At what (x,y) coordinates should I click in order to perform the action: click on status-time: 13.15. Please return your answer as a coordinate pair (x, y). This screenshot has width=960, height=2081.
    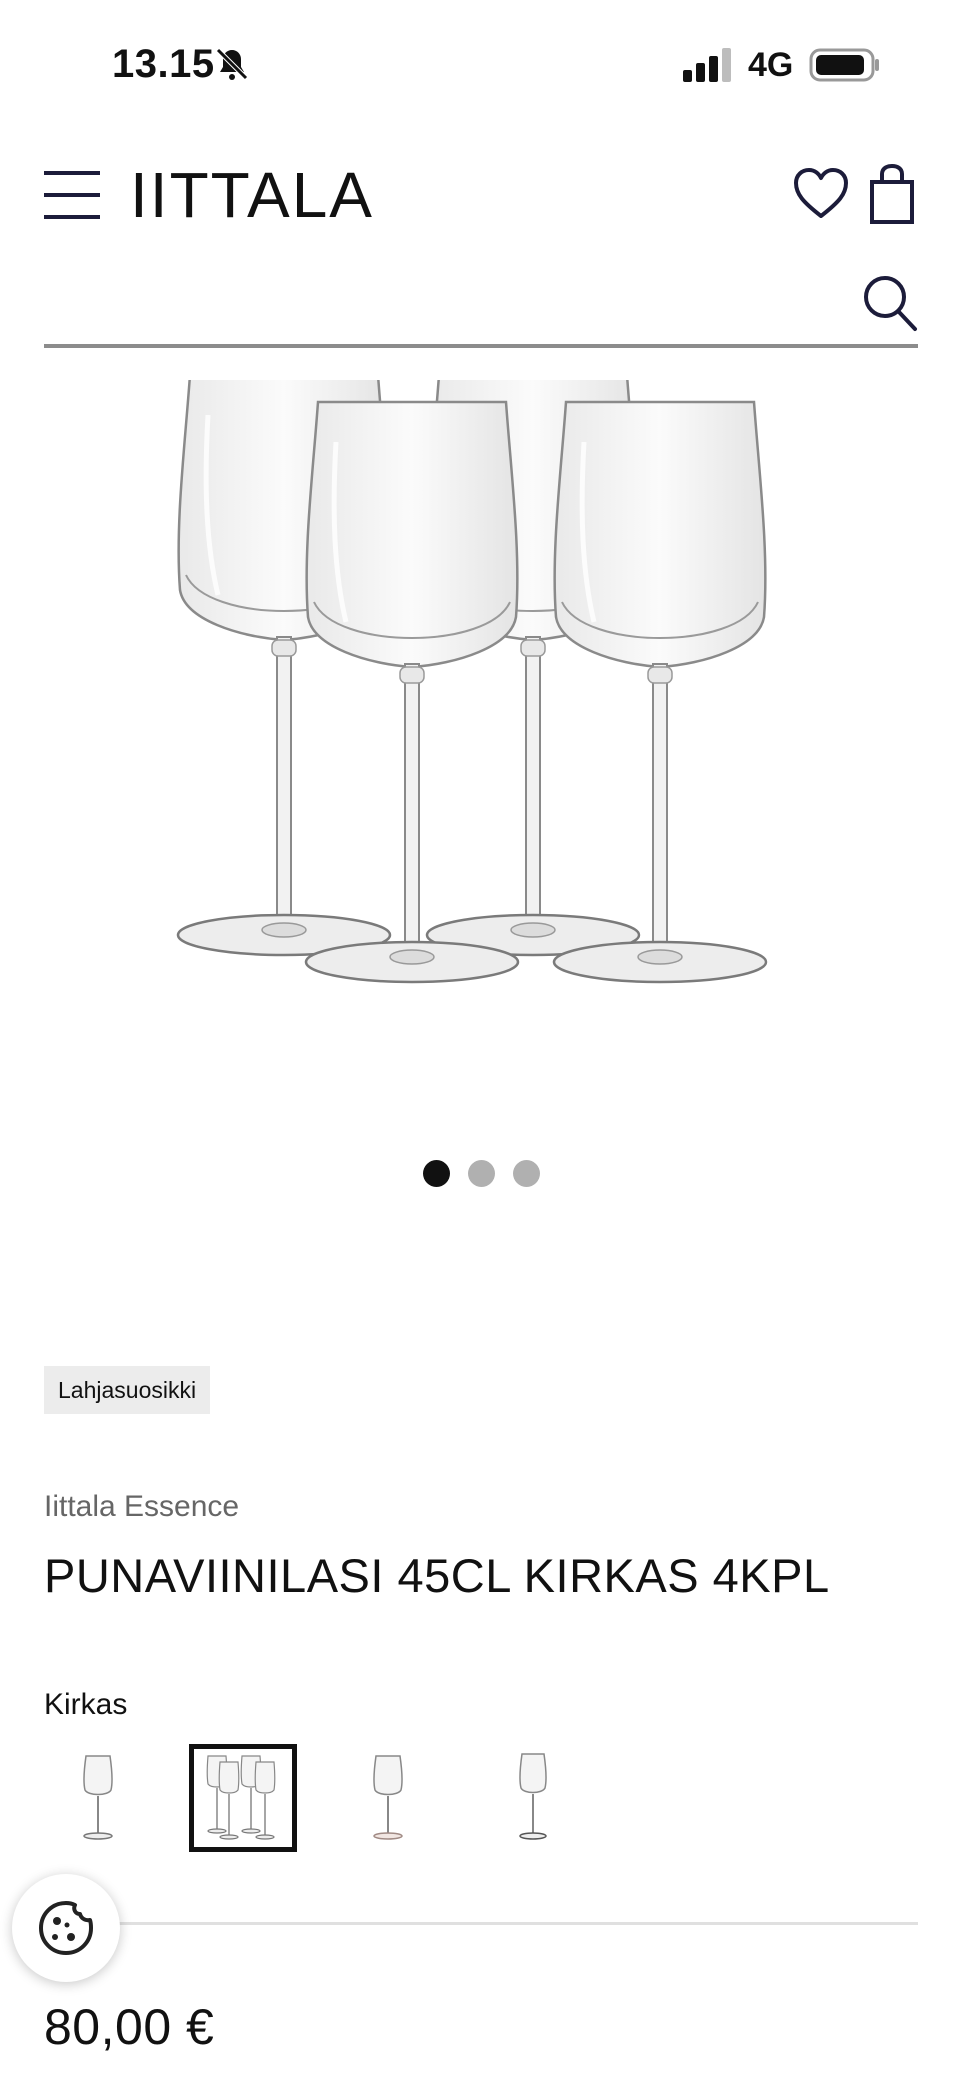
    Looking at the image, I should click on (163, 64).